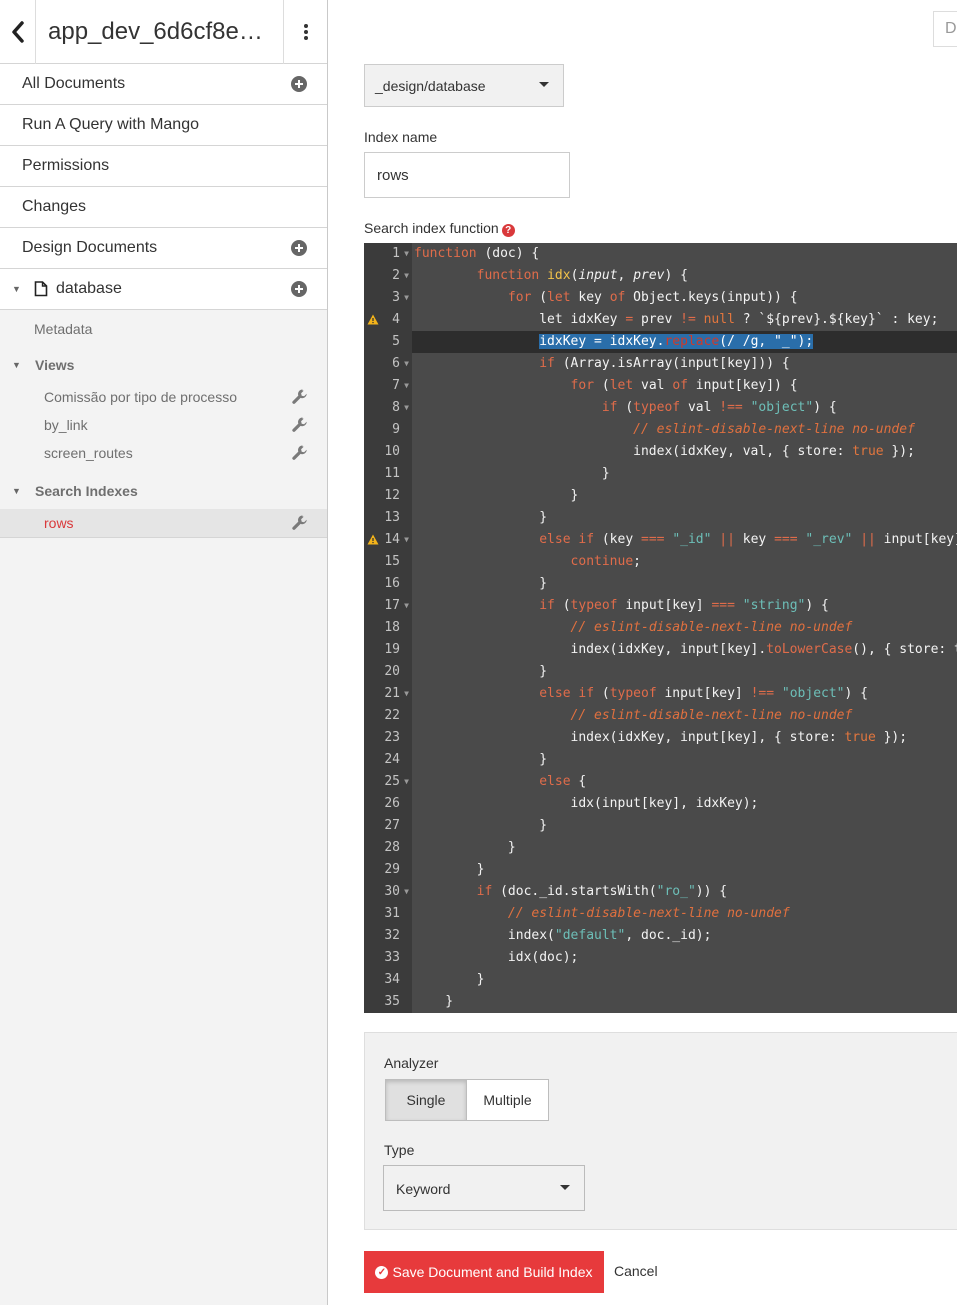 Image resolution: width=957 pixels, height=1305 pixels. Describe the element at coordinates (55, 365) in the screenshot. I see `section-label: Views` at that location.